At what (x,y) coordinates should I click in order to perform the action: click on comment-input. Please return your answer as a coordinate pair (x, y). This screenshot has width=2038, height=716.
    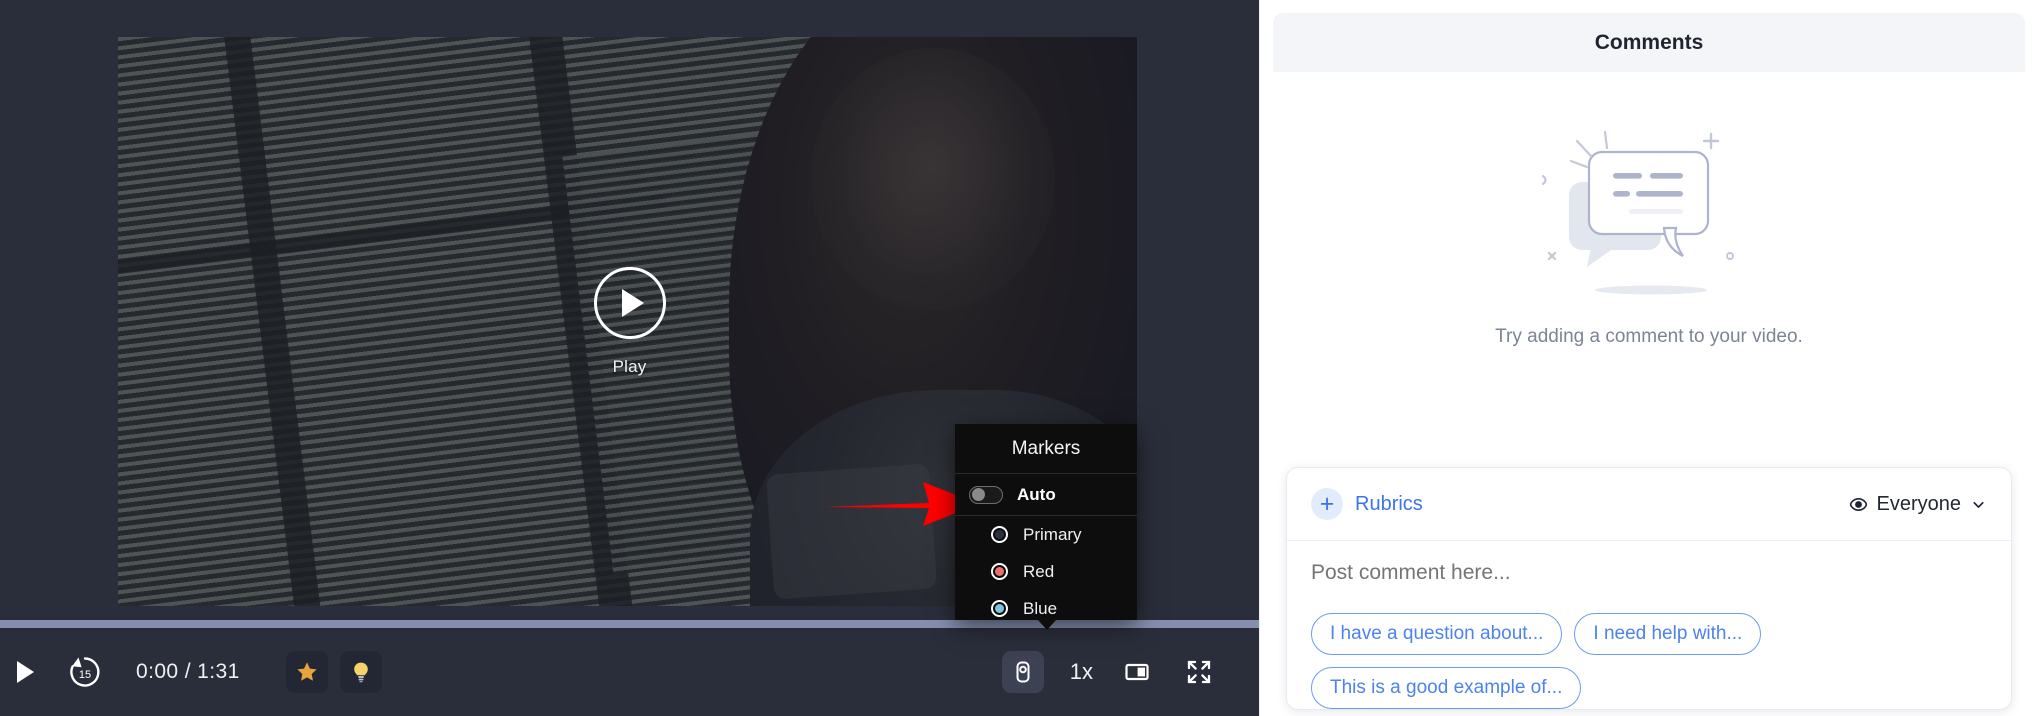
    Looking at the image, I should click on (1649, 573).